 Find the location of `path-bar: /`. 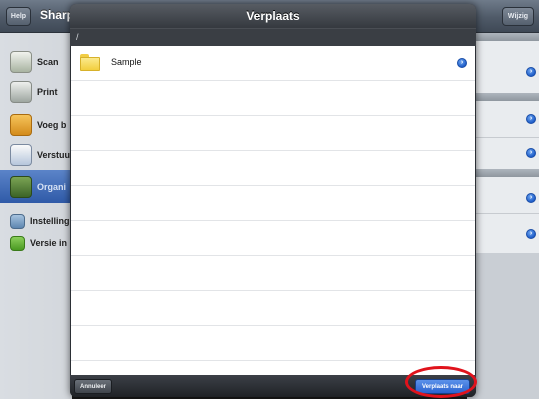

path-bar: / is located at coordinates (273, 37).